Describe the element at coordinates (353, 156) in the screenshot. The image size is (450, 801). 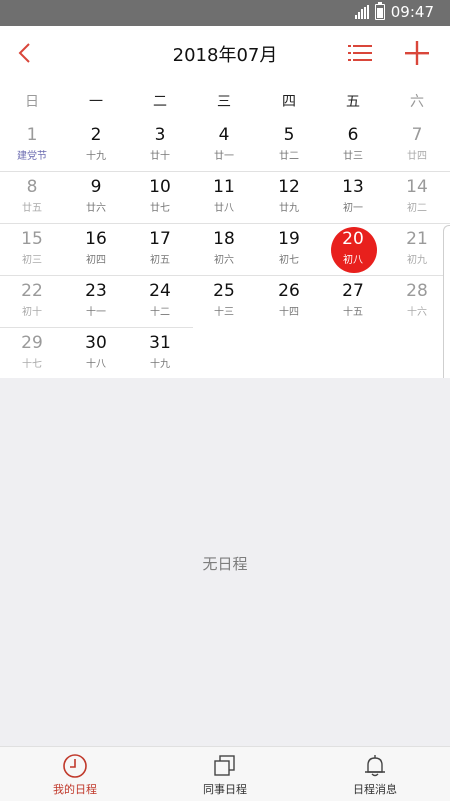
I see `lunar-date: 廿三` at that location.